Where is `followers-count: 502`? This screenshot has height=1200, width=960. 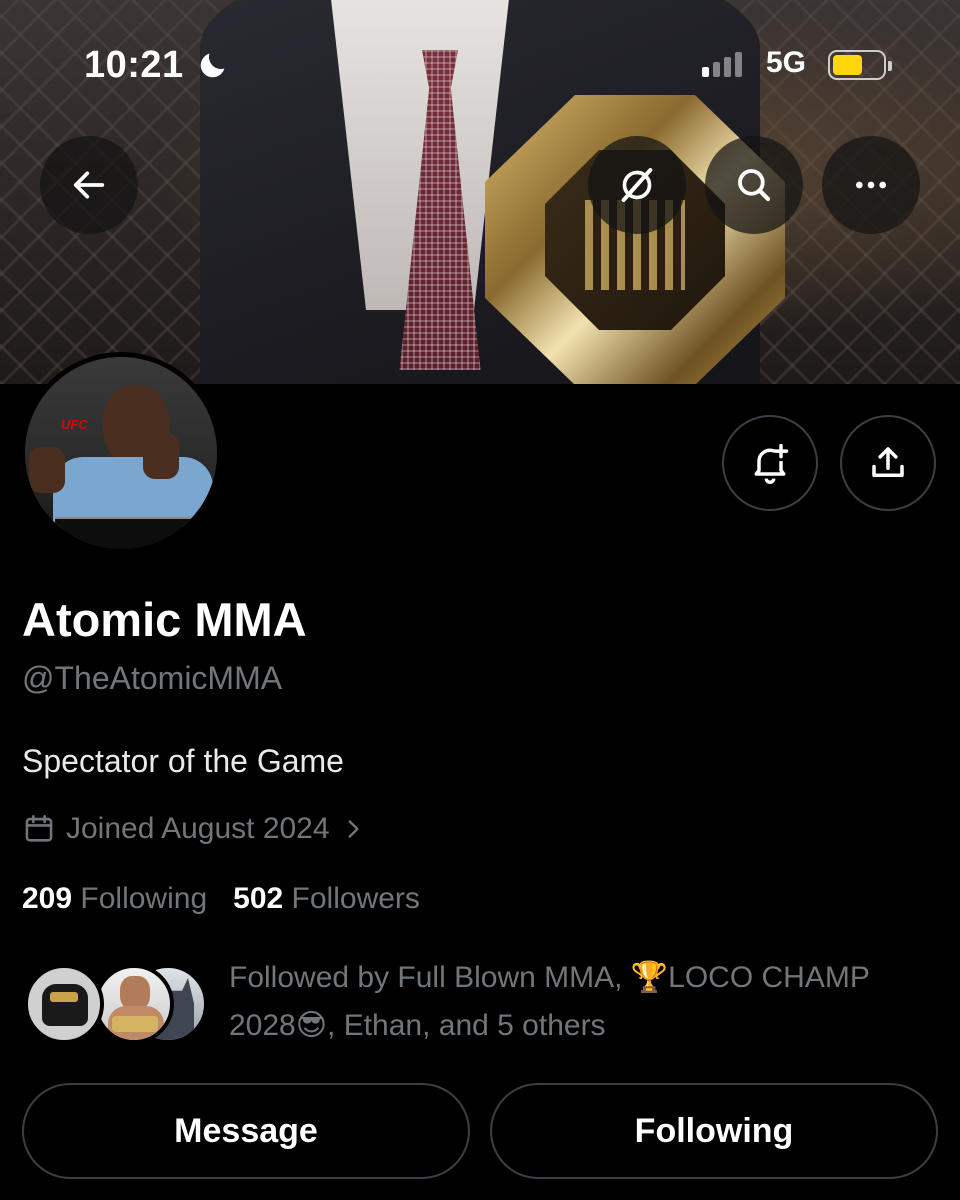
followers-count: 502 is located at coordinates (258, 898).